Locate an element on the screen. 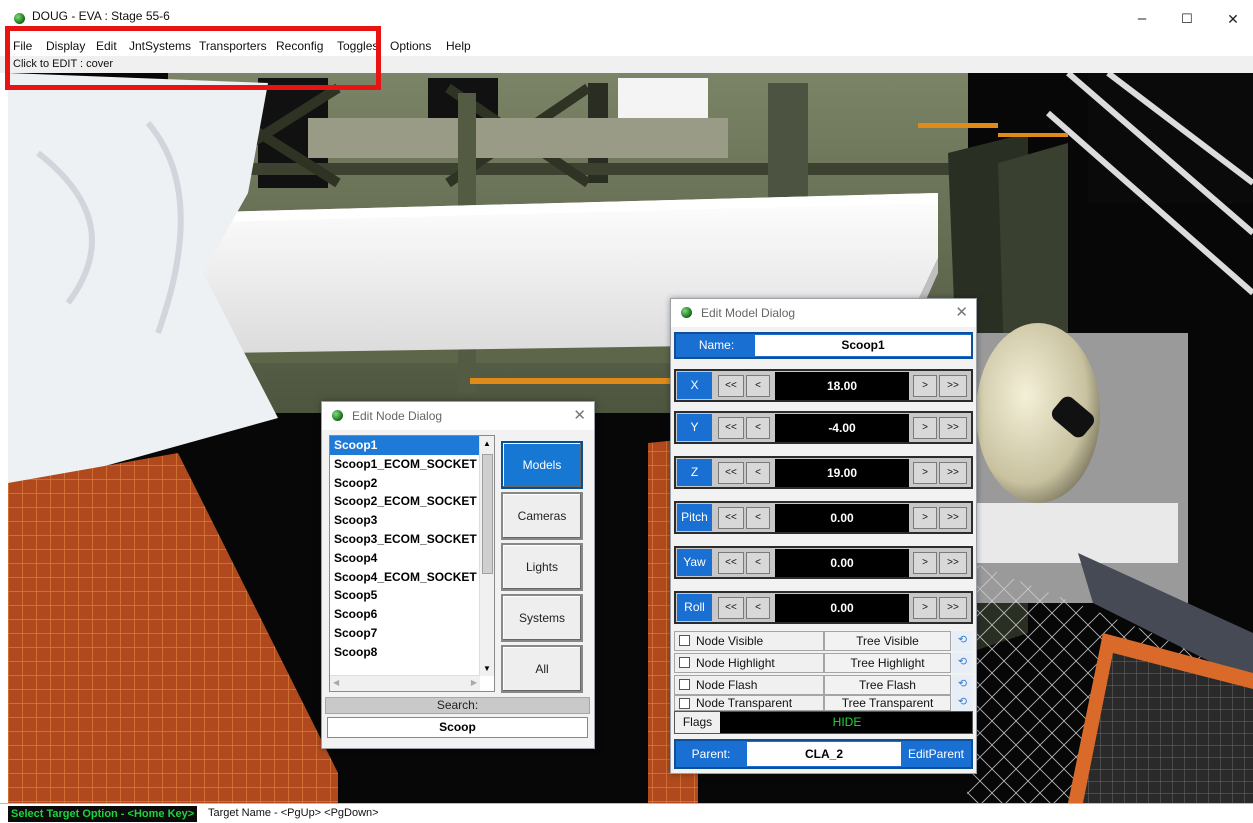  tree-highlight-button: Tree Highlight is located at coordinates (887, 663).